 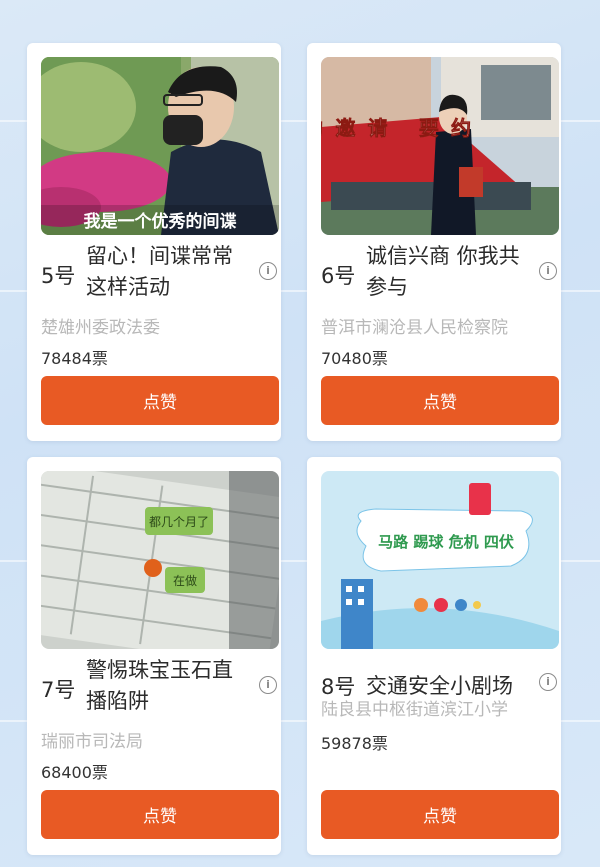 I want to click on thumbnail-caption: 我是一个优秀的间谍, so click(x=160, y=221).